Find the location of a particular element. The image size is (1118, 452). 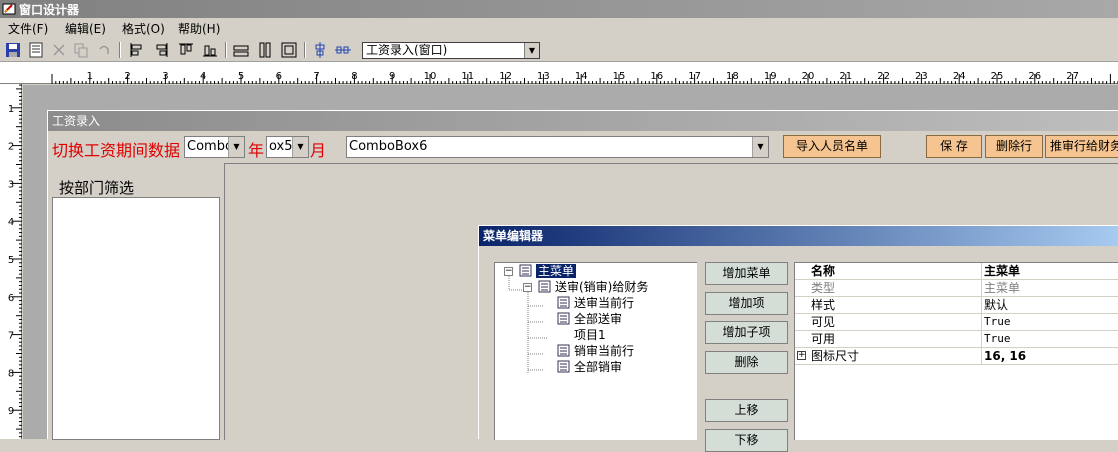

align-bottom-icon is located at coordinates (210, 50).